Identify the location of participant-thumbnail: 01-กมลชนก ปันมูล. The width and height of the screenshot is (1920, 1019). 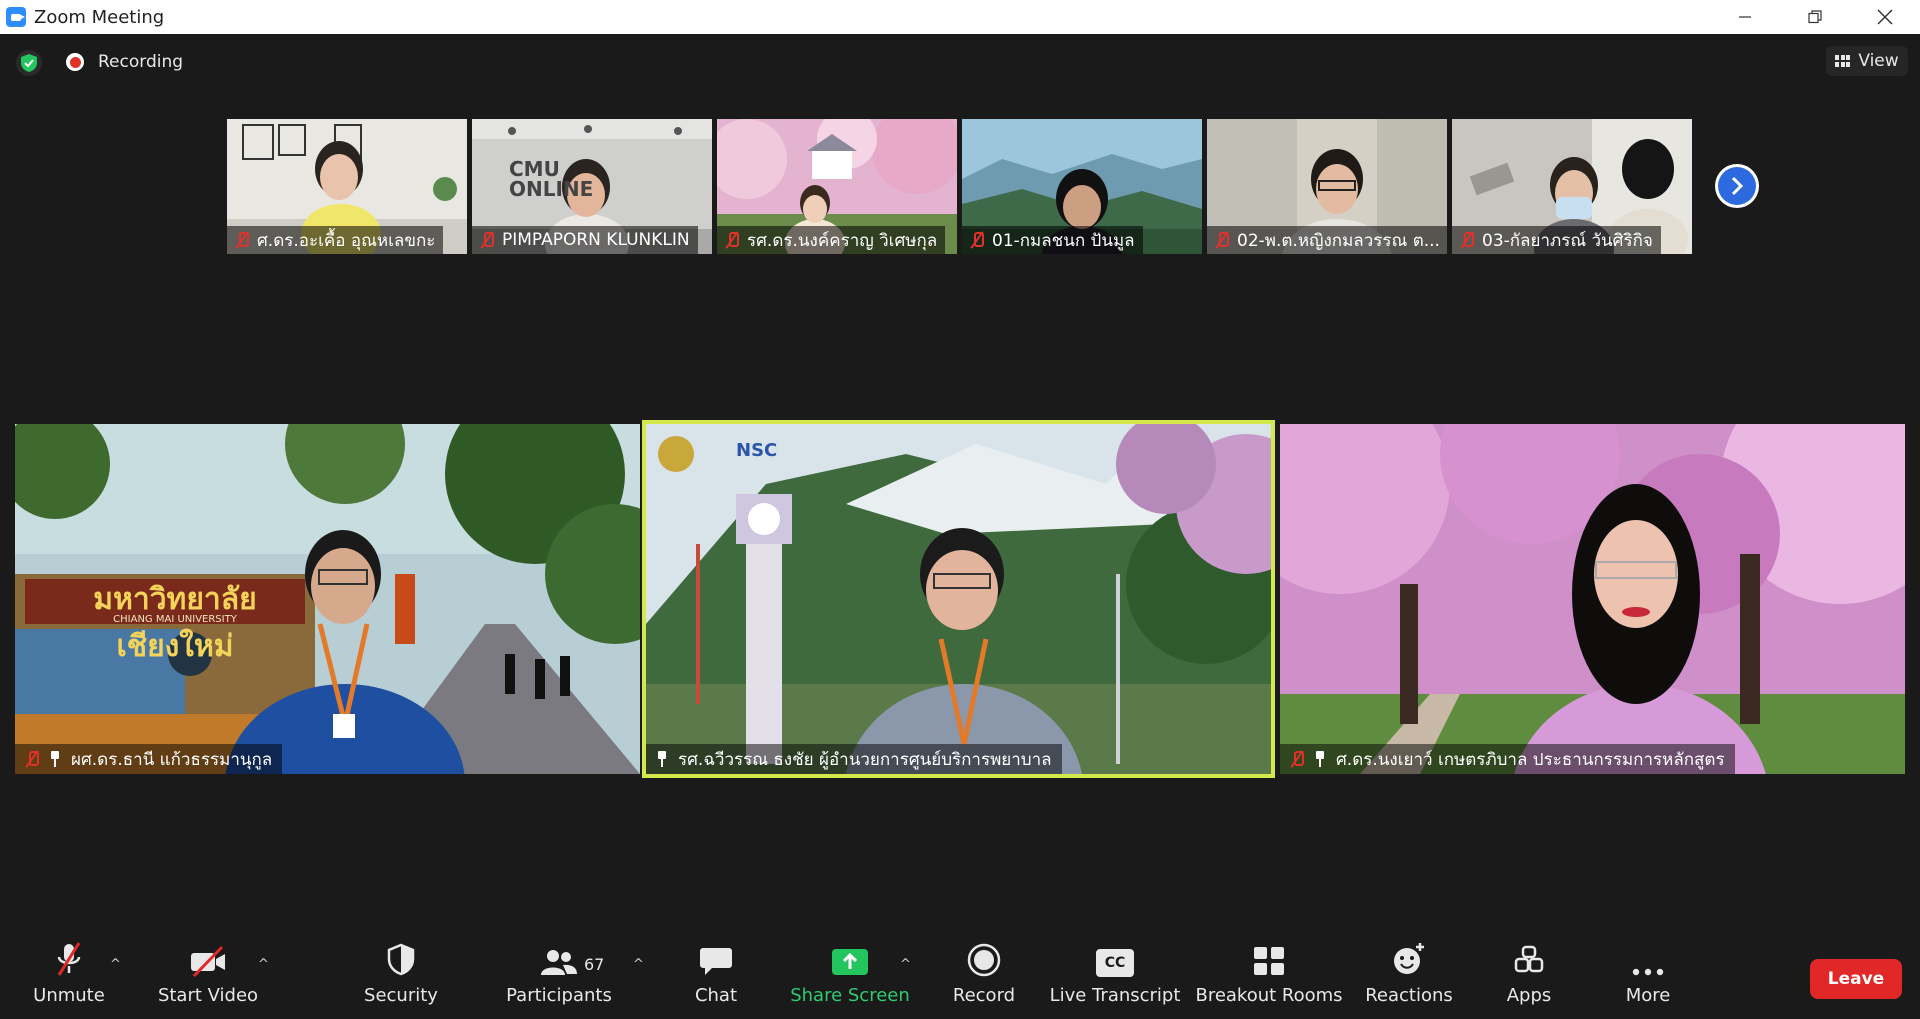
(1082, 186).